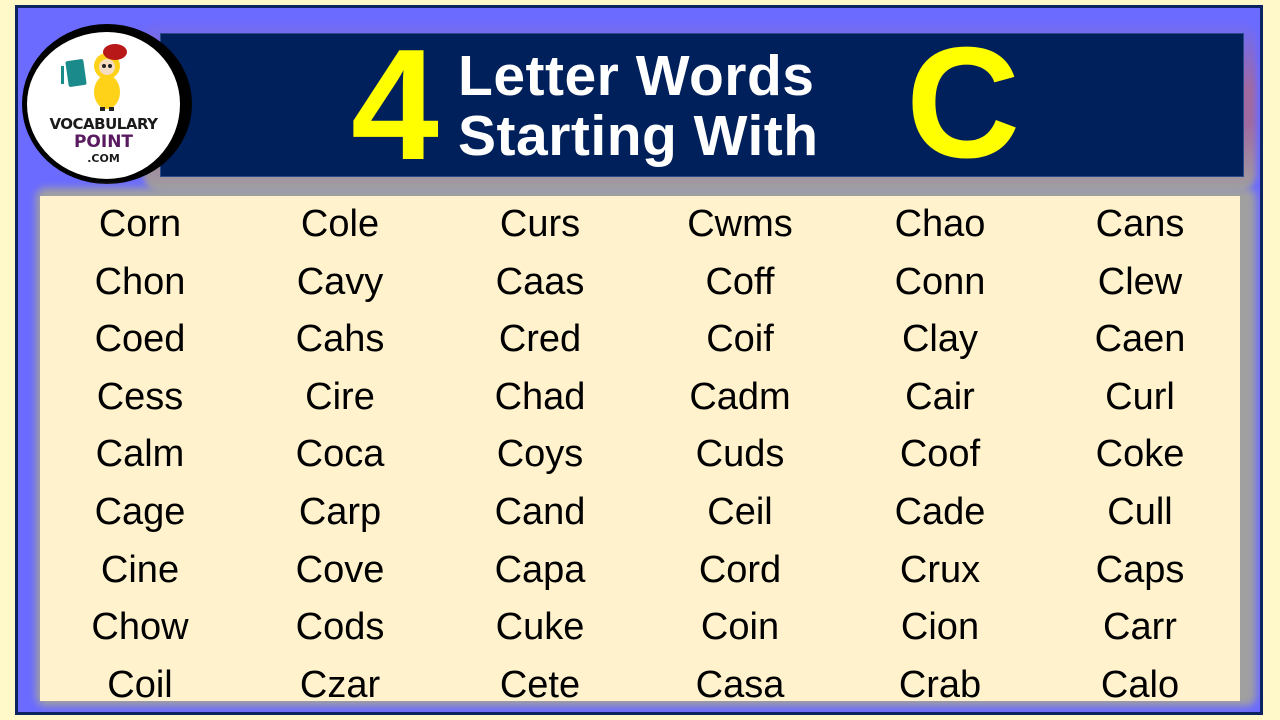  What do you see at coordinates (740, 684) in the screenshot?
I see `word-item: Casa` at bounding box center [740, 684].